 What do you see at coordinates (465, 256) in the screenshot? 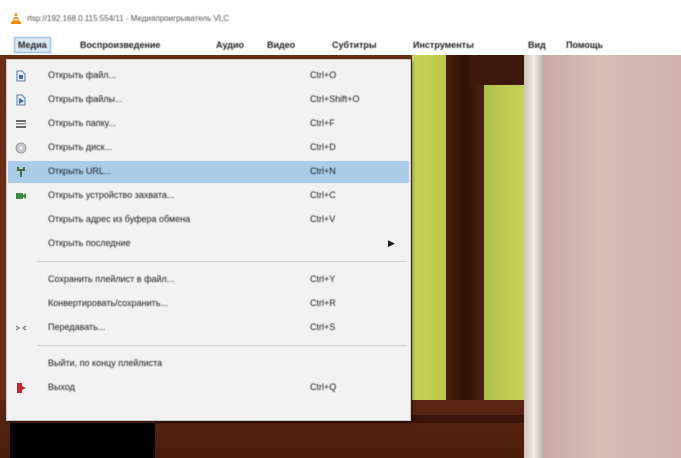
I see `video-door-frame` at bounding box center [465, 256].